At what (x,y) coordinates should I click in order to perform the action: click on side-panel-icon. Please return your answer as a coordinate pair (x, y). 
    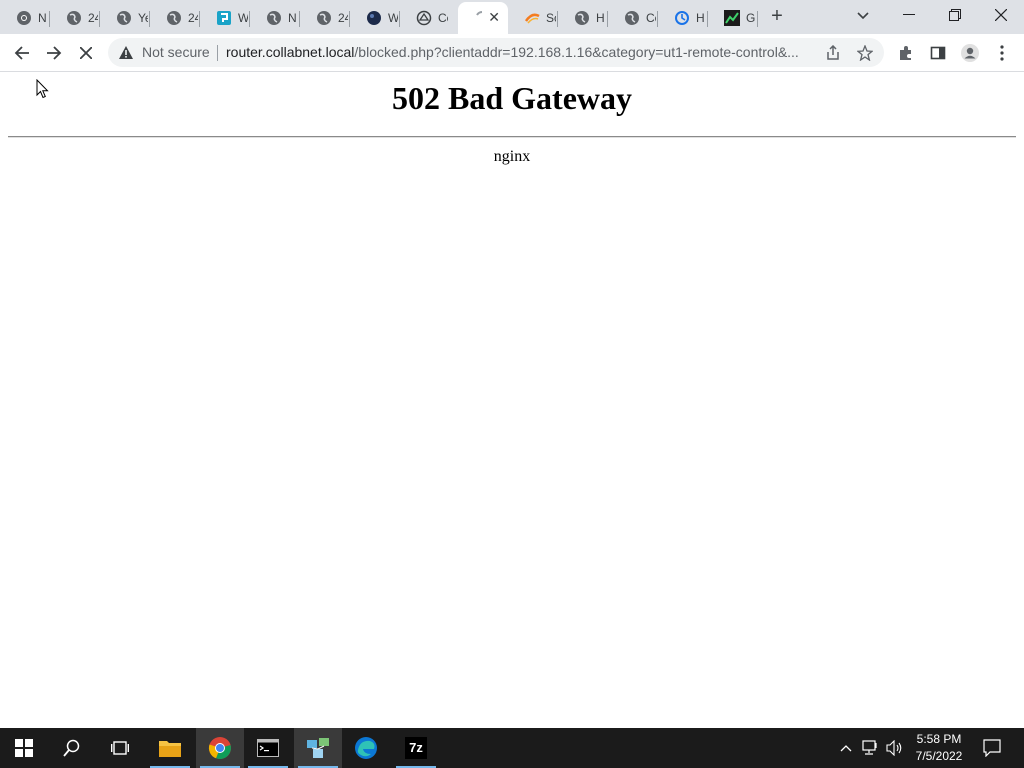
    Looking at the image, I should click on (938, 53).